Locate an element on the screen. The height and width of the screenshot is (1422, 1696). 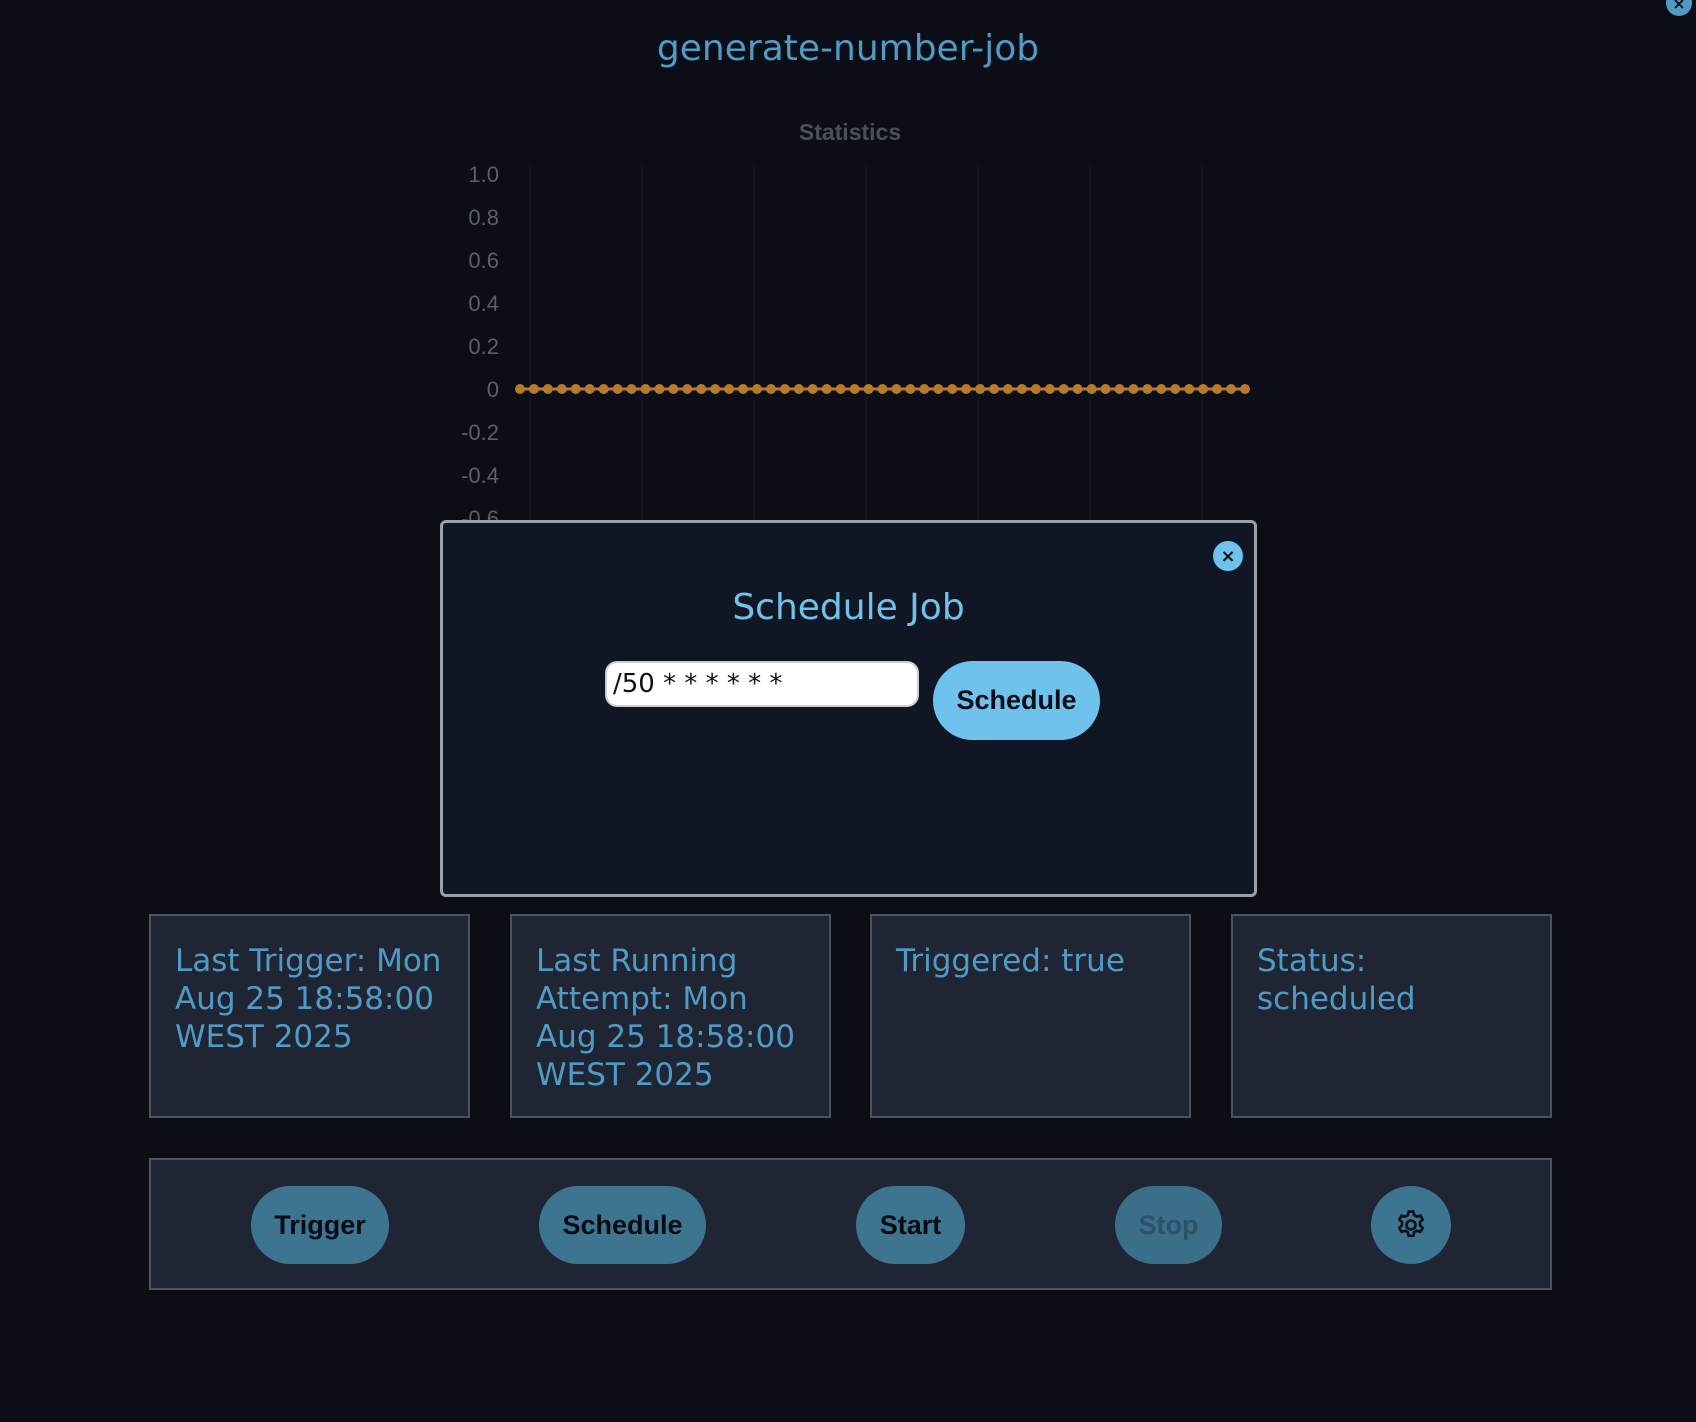
schedule-button: Schedule is located at coordinates (622, 1225).